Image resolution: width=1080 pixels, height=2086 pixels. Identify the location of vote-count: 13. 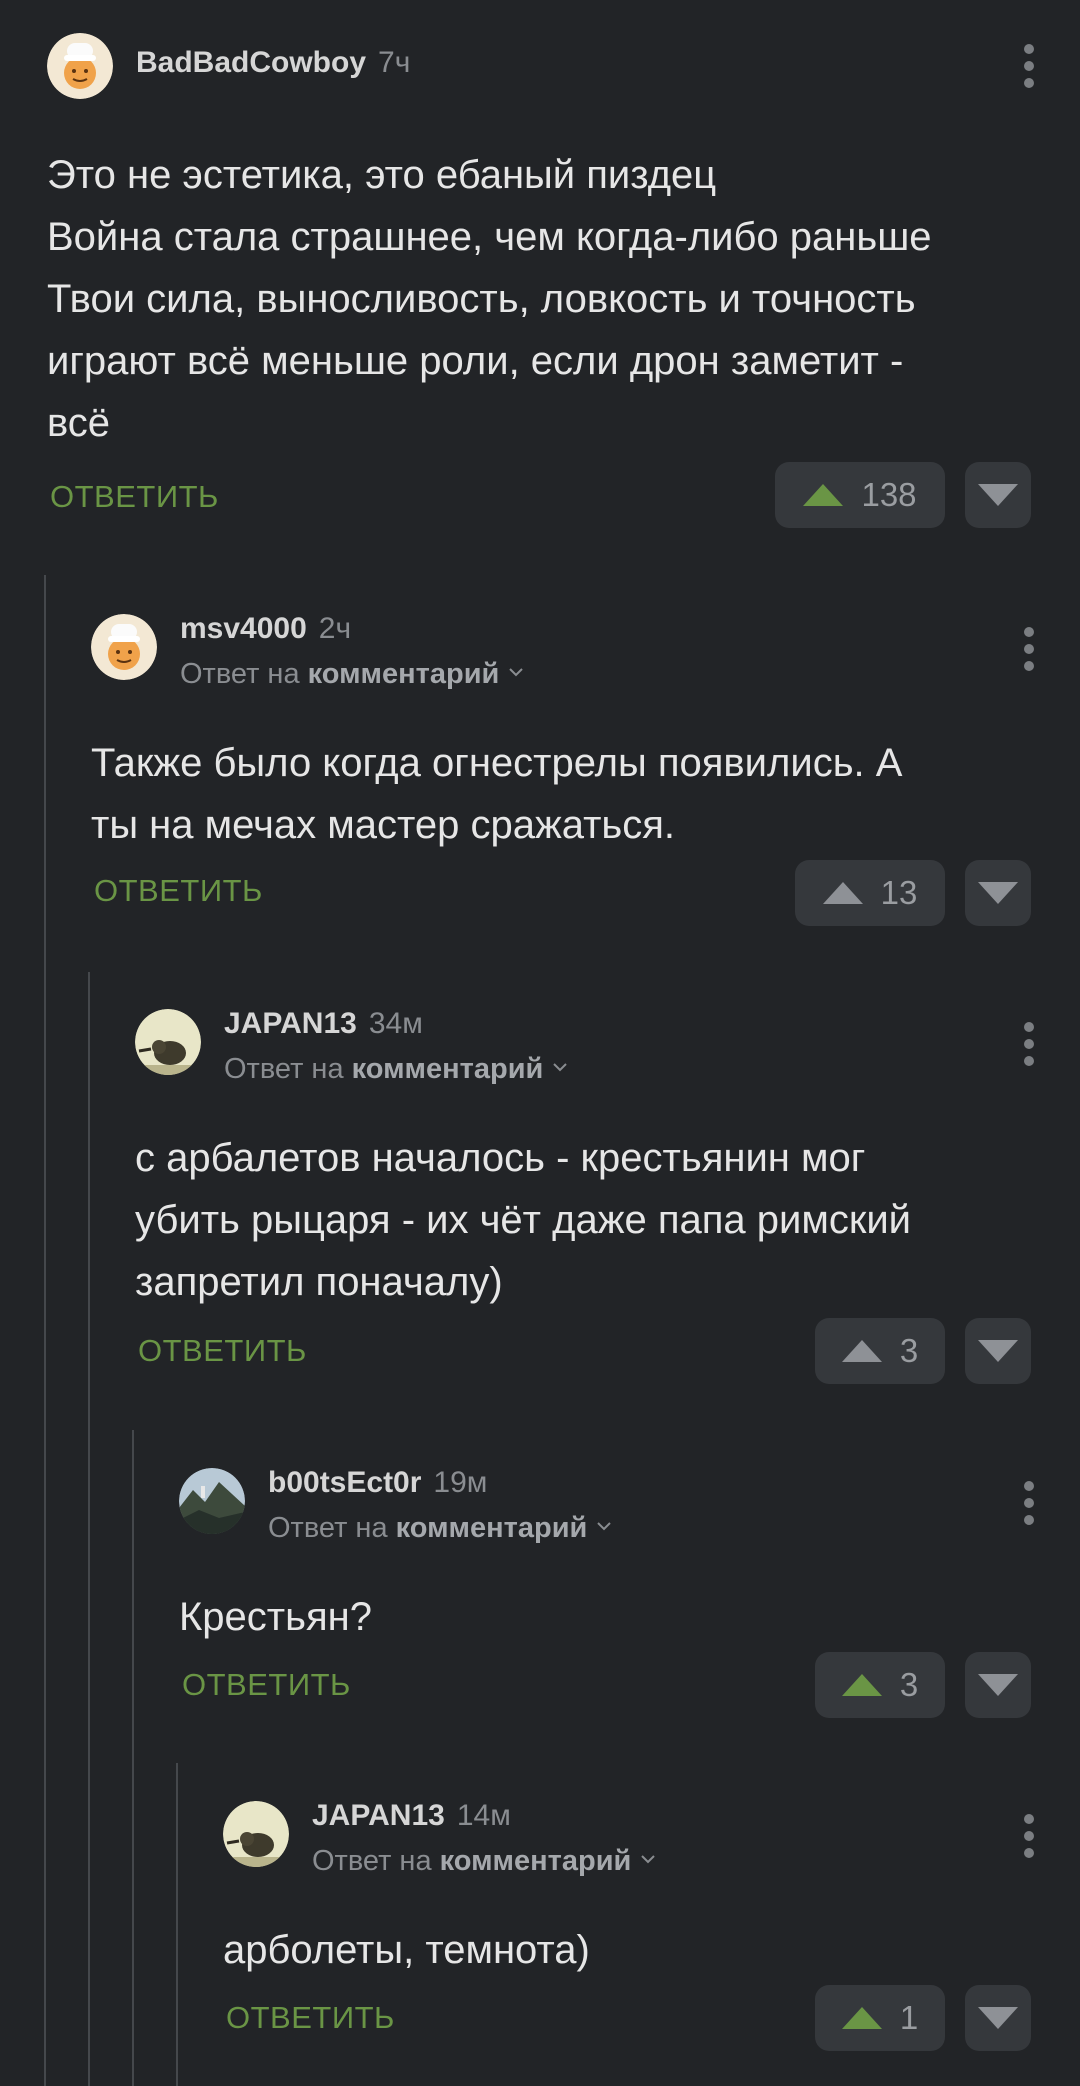
(899, 892).